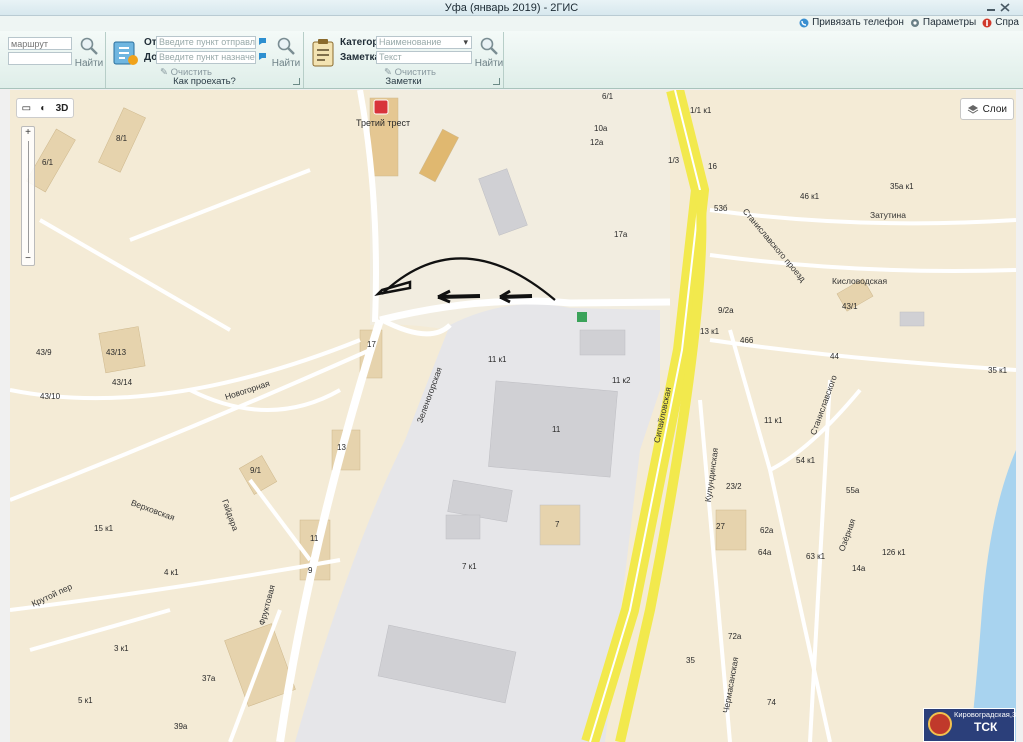  I want to click on house-number: 37а, so click(209, 678).